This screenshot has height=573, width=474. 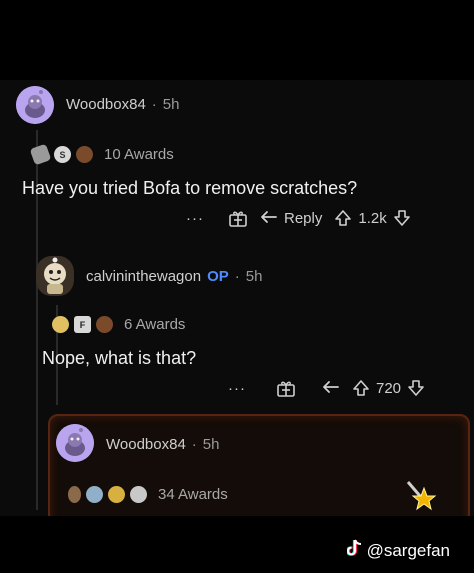 I want to click on reply-button, so click(x=331, y=388).